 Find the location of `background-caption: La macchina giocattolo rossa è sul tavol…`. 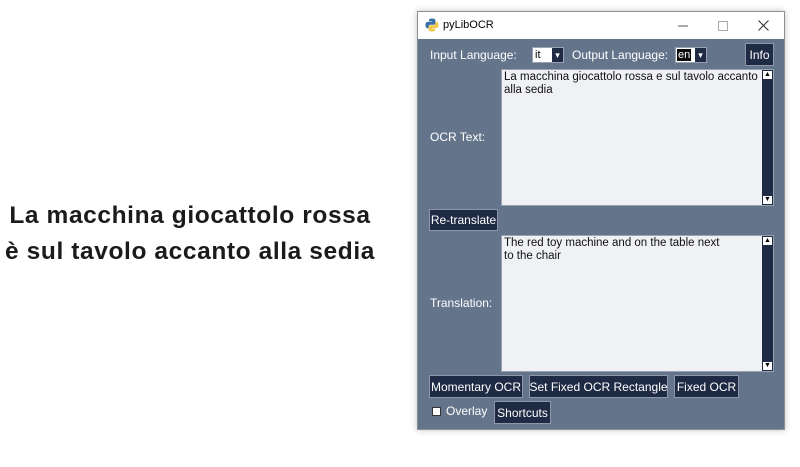

background-caption: La macchina giocattolo rossa è sul tavol… is located at coordinates (190, 233).